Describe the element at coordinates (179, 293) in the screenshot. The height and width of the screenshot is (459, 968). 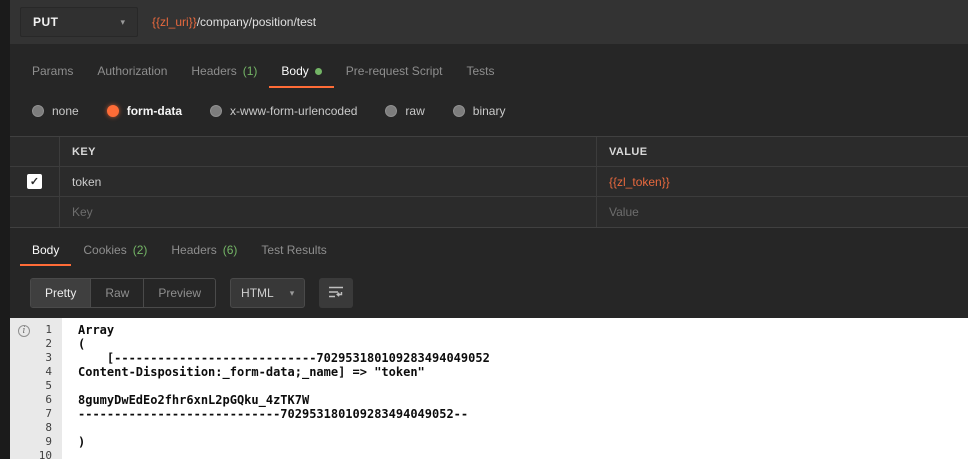
I see `preview-button: Preview` at that location.